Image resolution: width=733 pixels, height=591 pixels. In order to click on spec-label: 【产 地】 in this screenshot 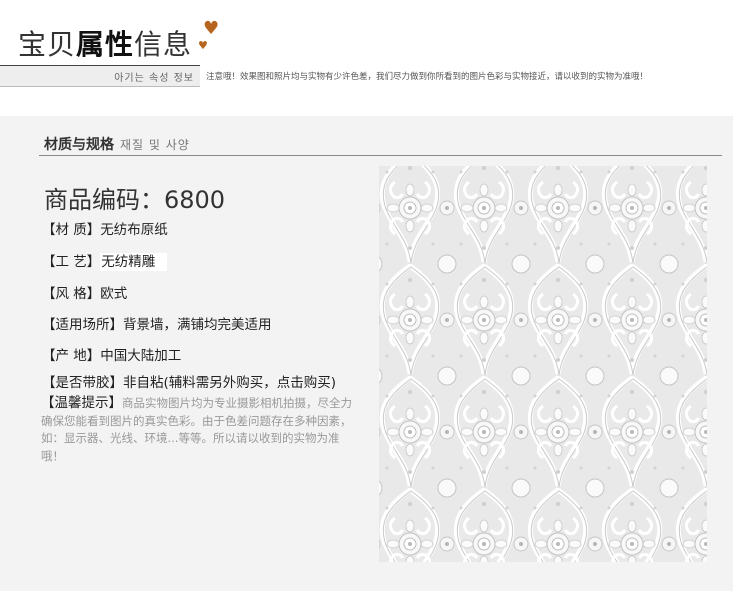, I will do `click(71, 356)`.